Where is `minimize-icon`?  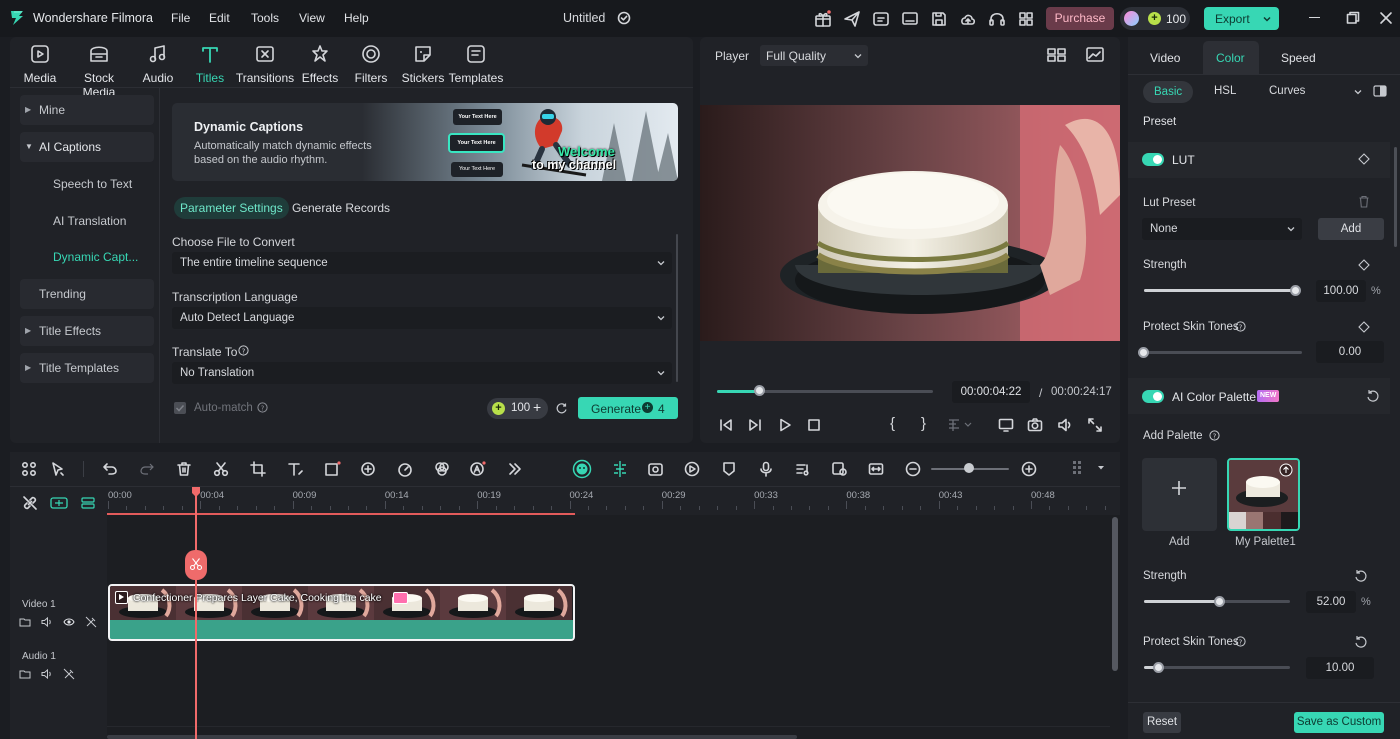
minimize-icon is located at coordinates (1314, 17).